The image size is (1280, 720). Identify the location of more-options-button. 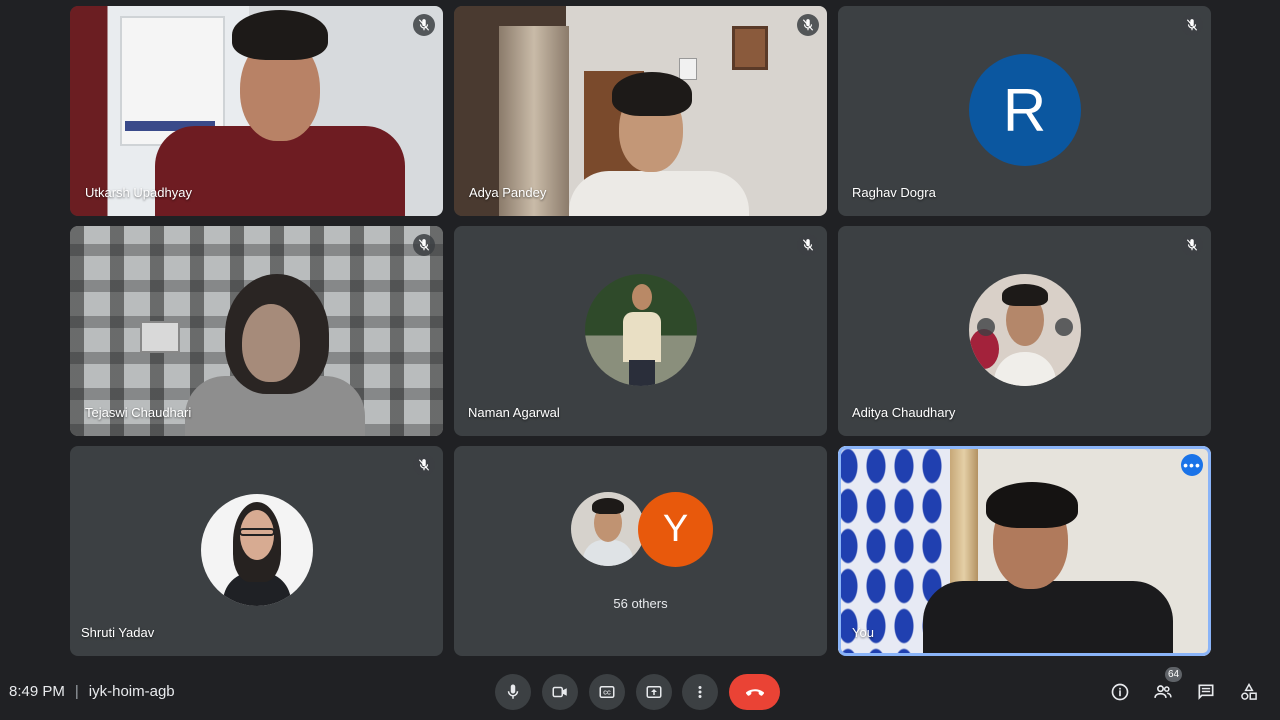
(700, 692).